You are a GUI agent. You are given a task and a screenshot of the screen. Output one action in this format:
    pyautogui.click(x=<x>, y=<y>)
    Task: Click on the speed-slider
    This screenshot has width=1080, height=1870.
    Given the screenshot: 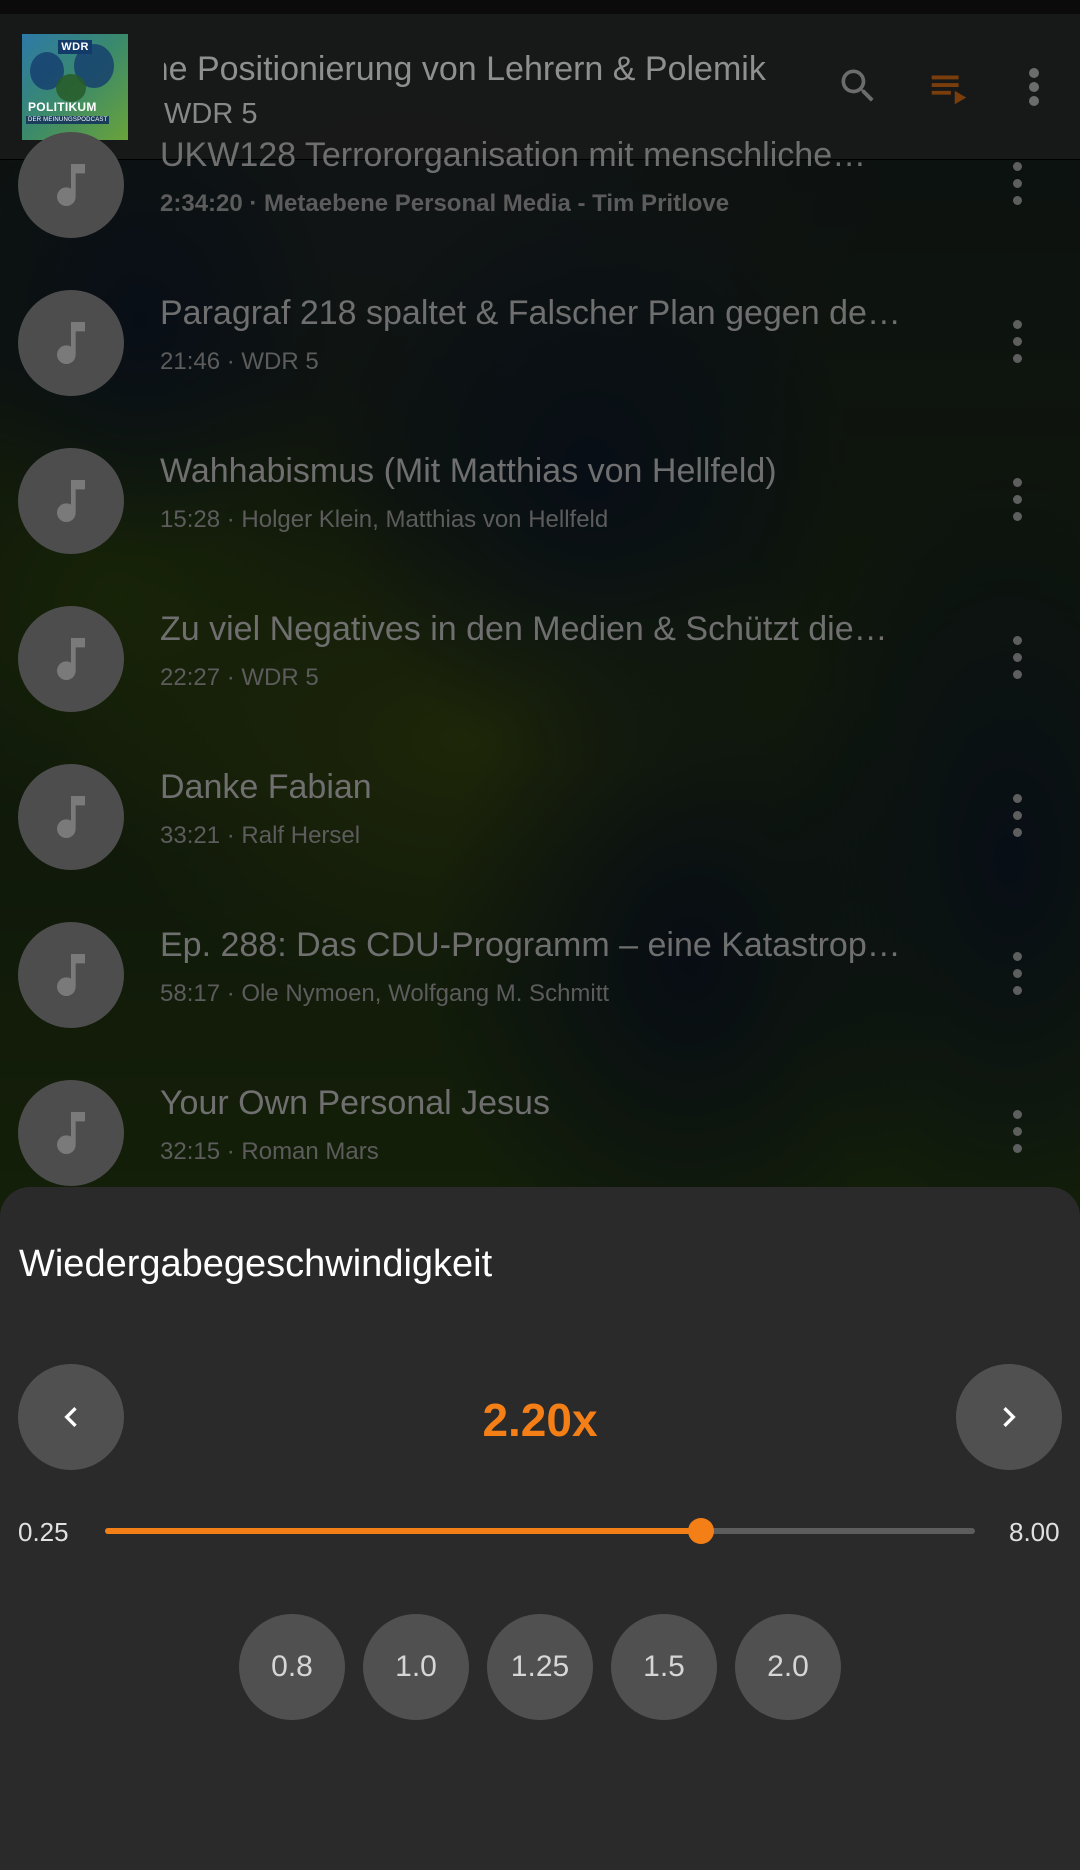 What is the action you would take?
    pyautogui.click(x=540, y=1531)
    